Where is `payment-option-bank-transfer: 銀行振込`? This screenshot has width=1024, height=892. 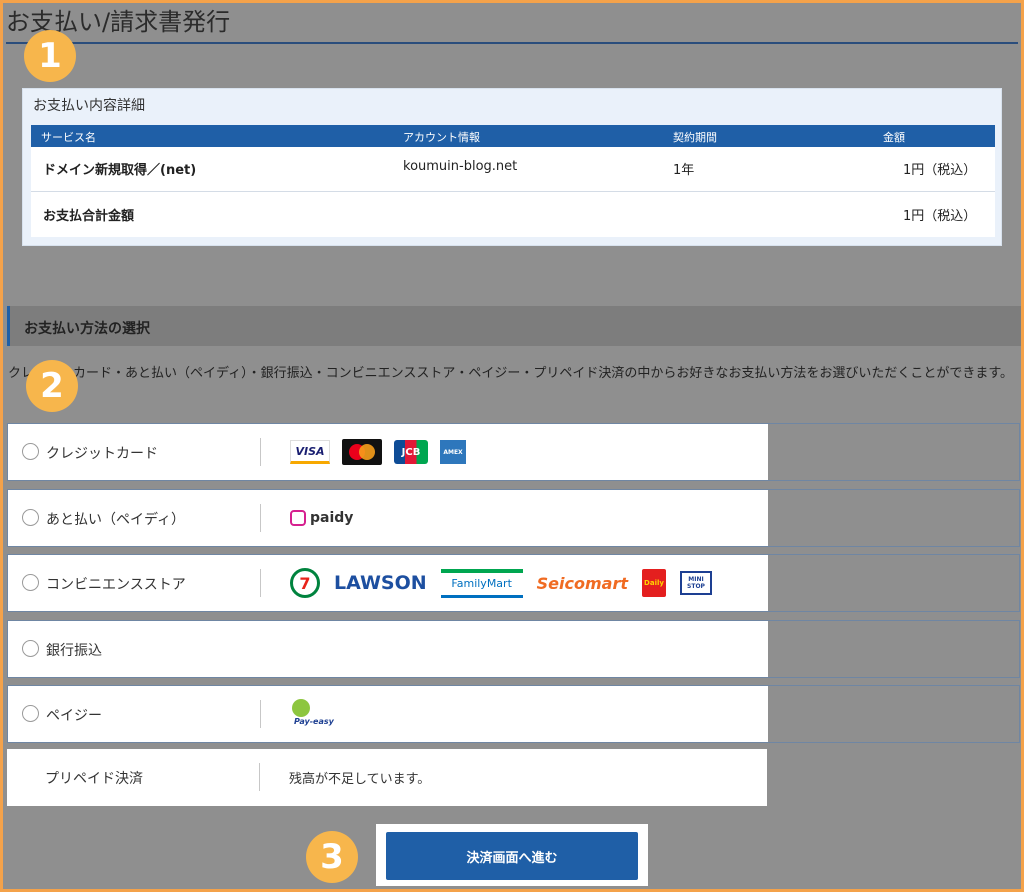 payment-option-bank-transfer: 銀行振込 is located at coordinates (513, 649).